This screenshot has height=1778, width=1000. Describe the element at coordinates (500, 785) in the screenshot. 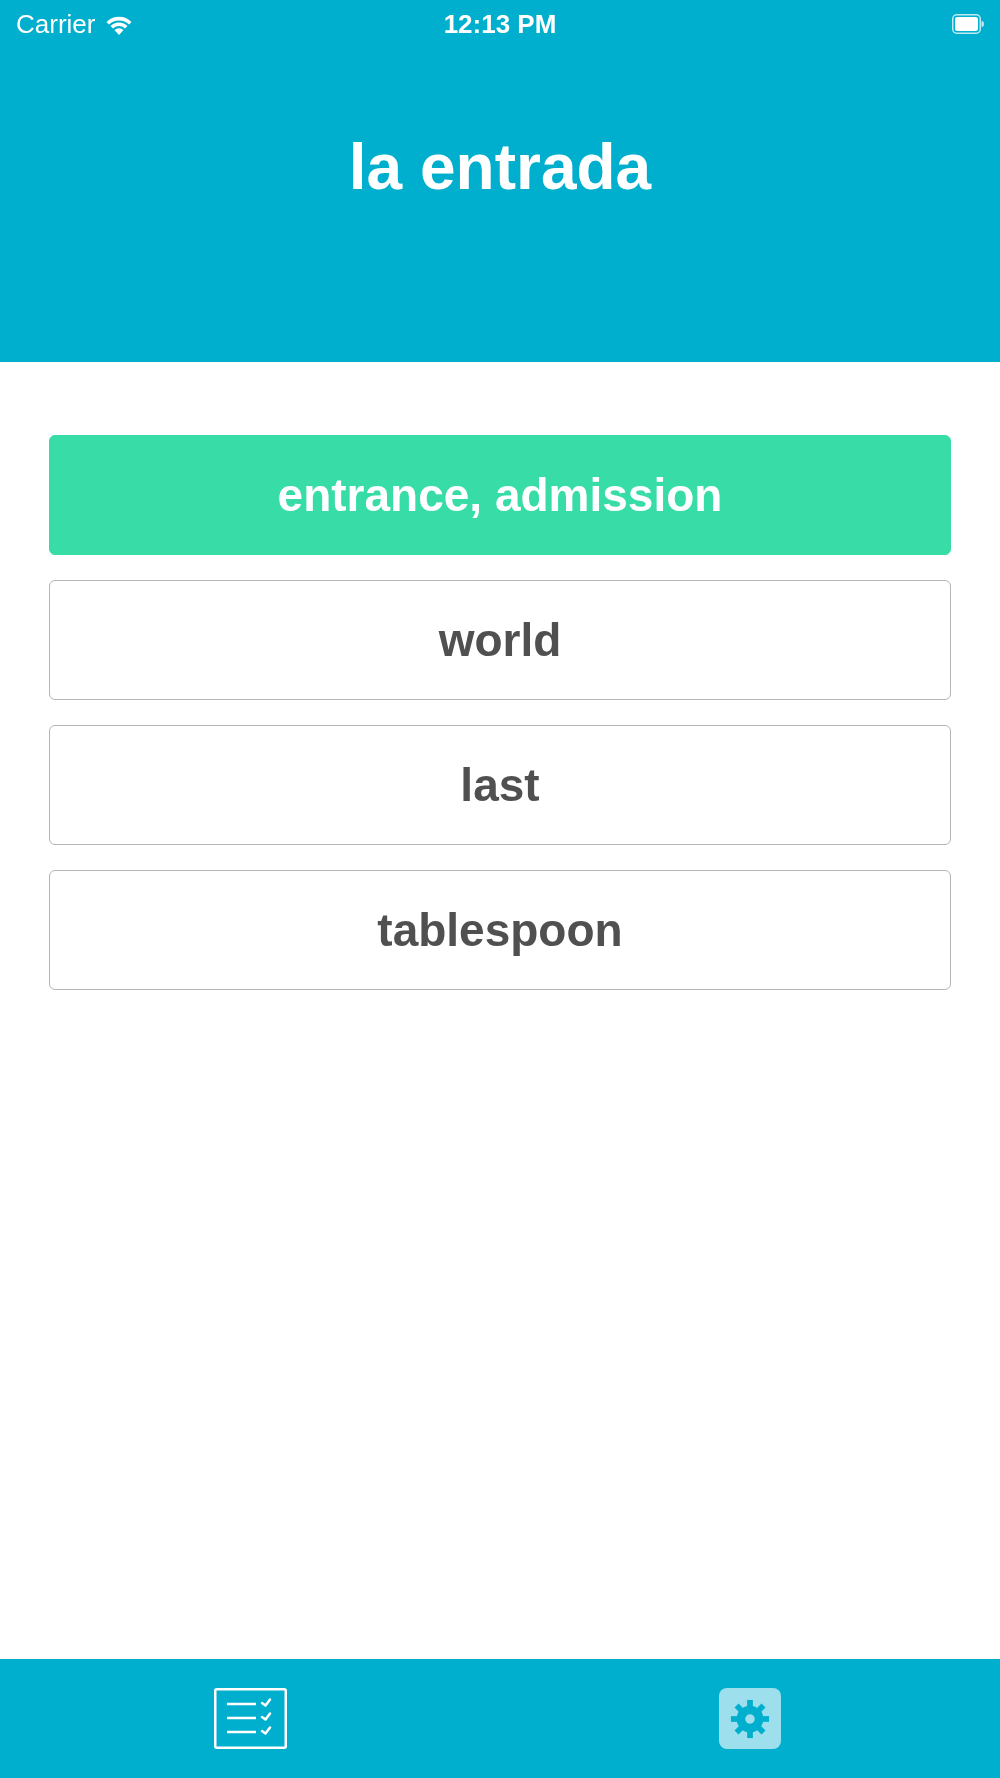

I see `answer-option: last` at that location.